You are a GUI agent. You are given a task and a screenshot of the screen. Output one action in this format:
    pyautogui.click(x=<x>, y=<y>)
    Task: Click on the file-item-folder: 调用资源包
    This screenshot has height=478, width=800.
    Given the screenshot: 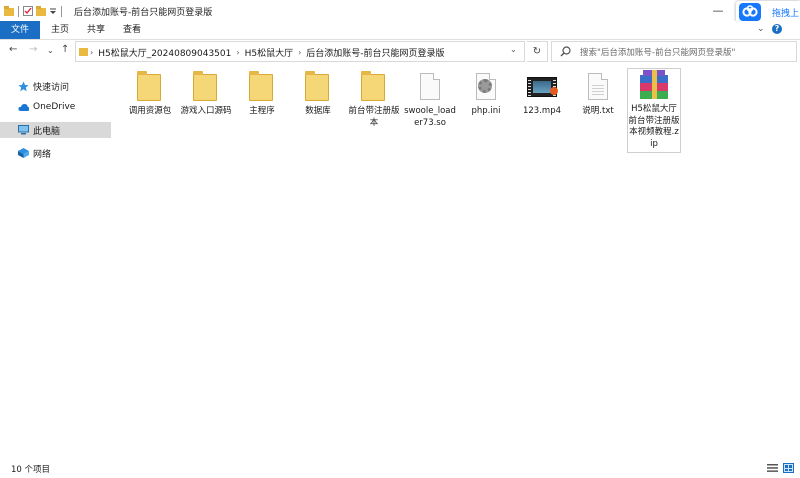 What is the action you would take?
    pyautogui.click(x=150, y=94)
    